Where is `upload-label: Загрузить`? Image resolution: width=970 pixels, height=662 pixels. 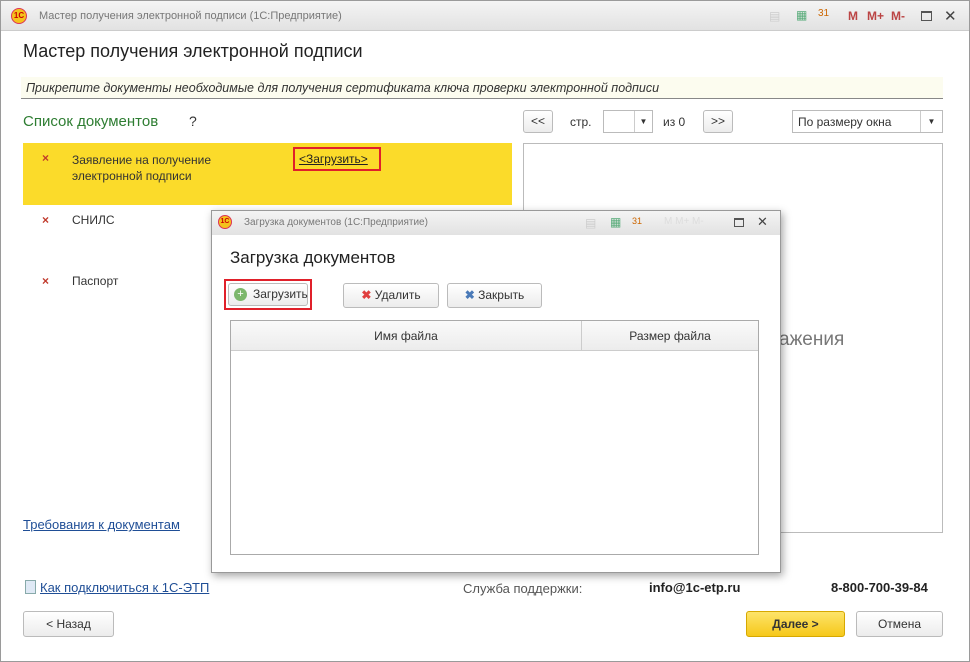 upload-label: Загрузить is located at coordinates (280, 294).